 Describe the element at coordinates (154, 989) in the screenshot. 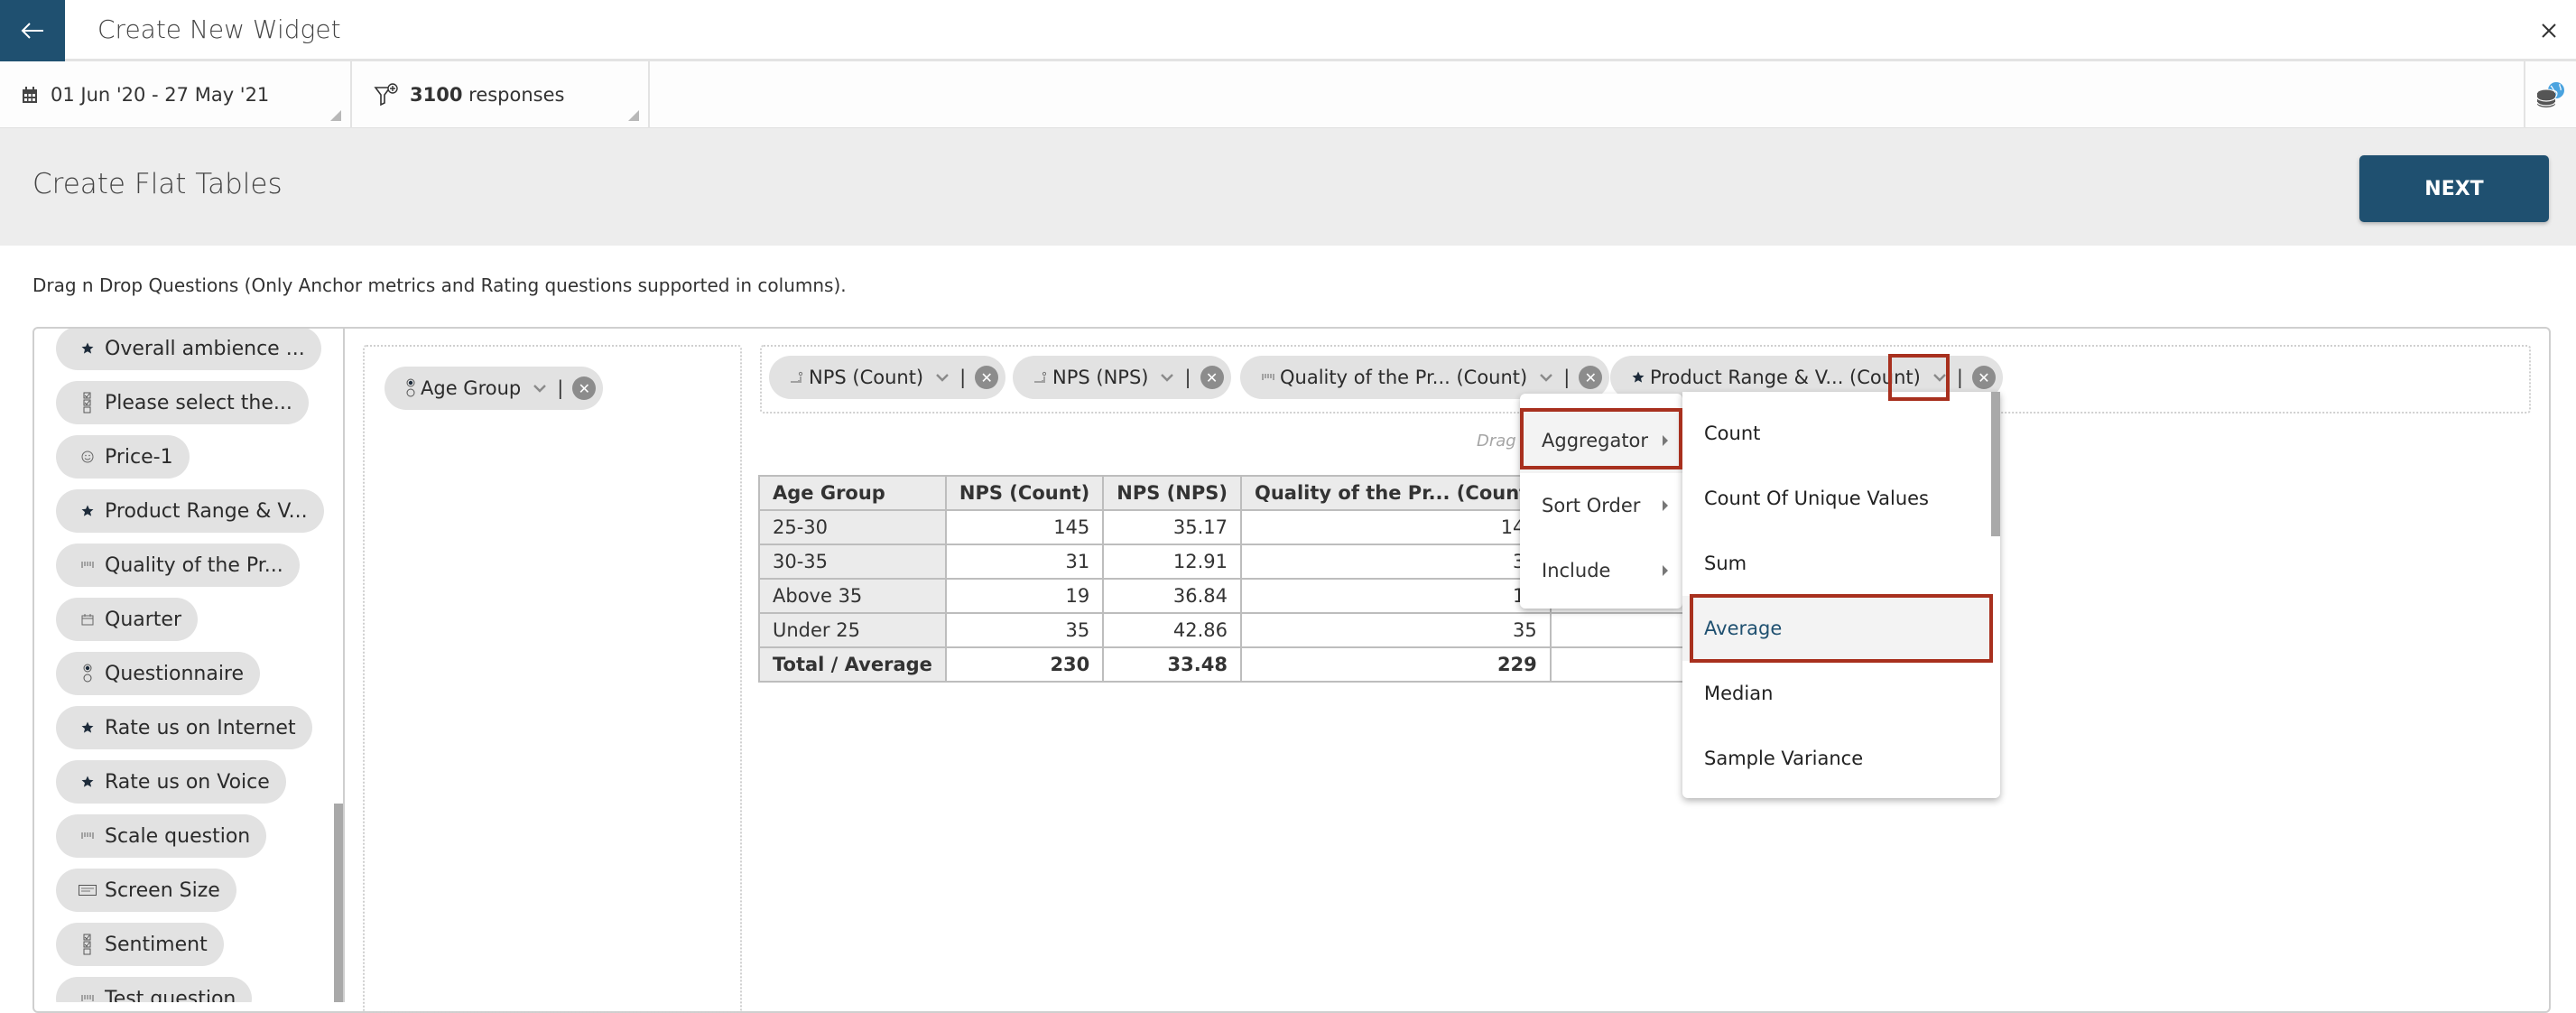

I see `question-pill: Test question` at that location.